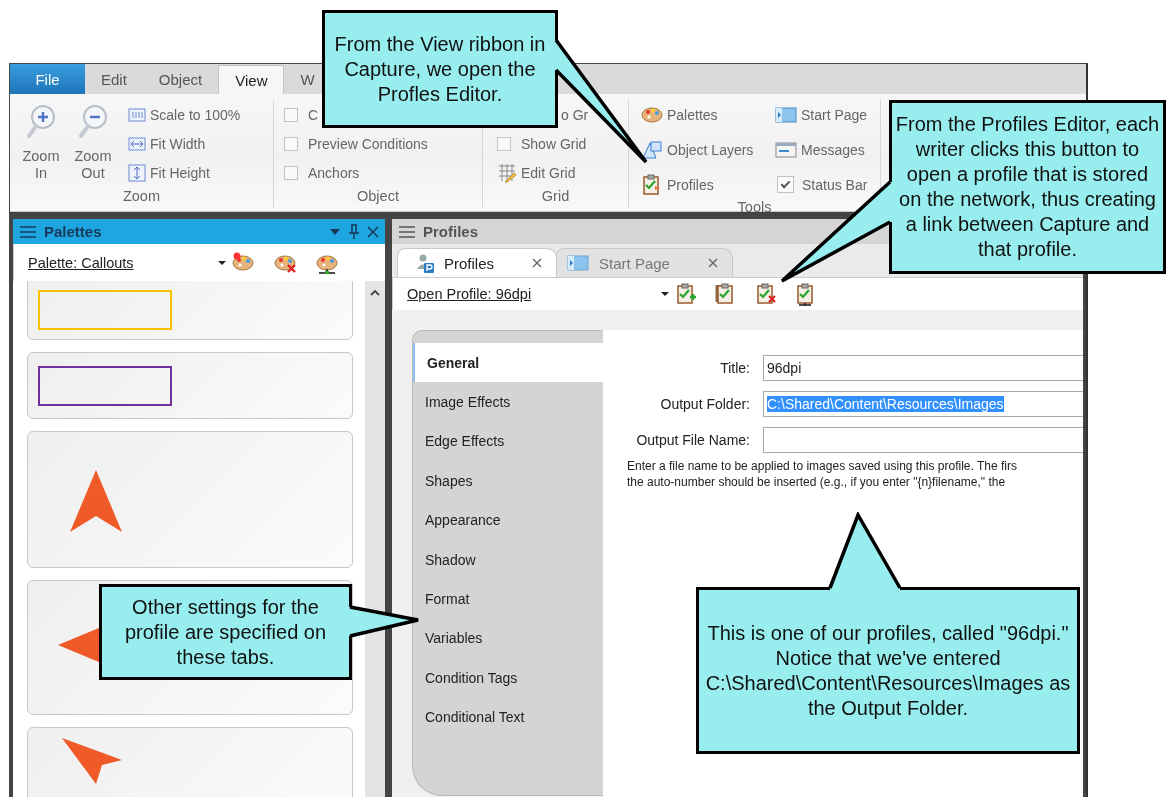 This screenshot has width=1166, height=797. I want to click on checkbox-label: Preview Conditions, so click(368, 143).